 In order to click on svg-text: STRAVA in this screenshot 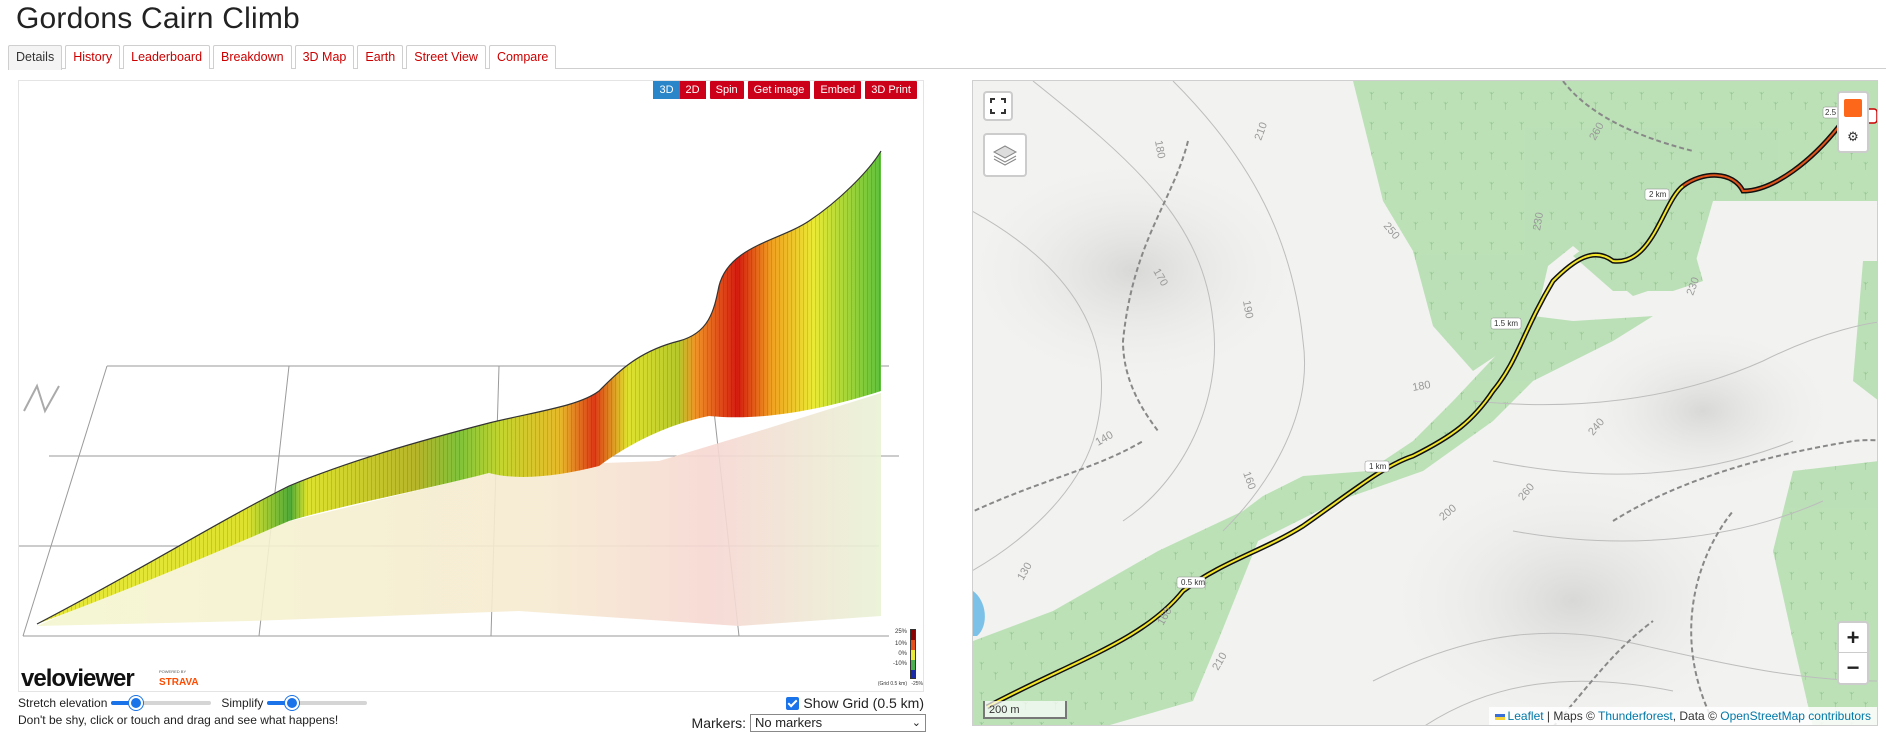, I will do `click(179, 682)`.